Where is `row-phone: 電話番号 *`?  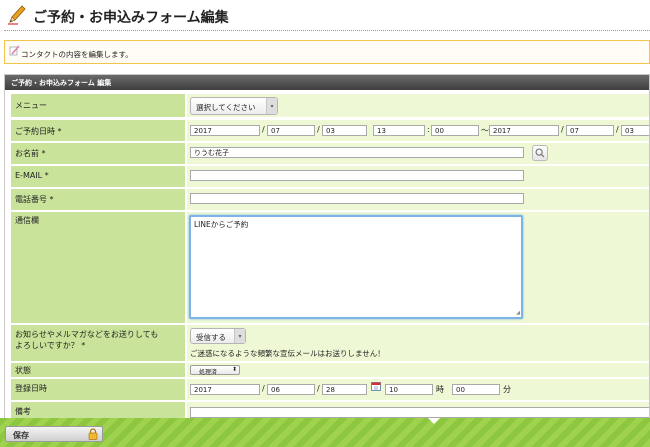 row-phone: 電話番号 * is located at coordinates (330, 200).